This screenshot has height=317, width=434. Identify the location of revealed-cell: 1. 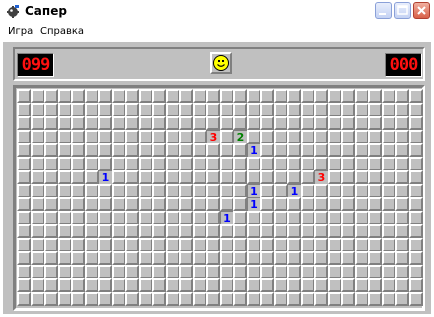
(226, 217).